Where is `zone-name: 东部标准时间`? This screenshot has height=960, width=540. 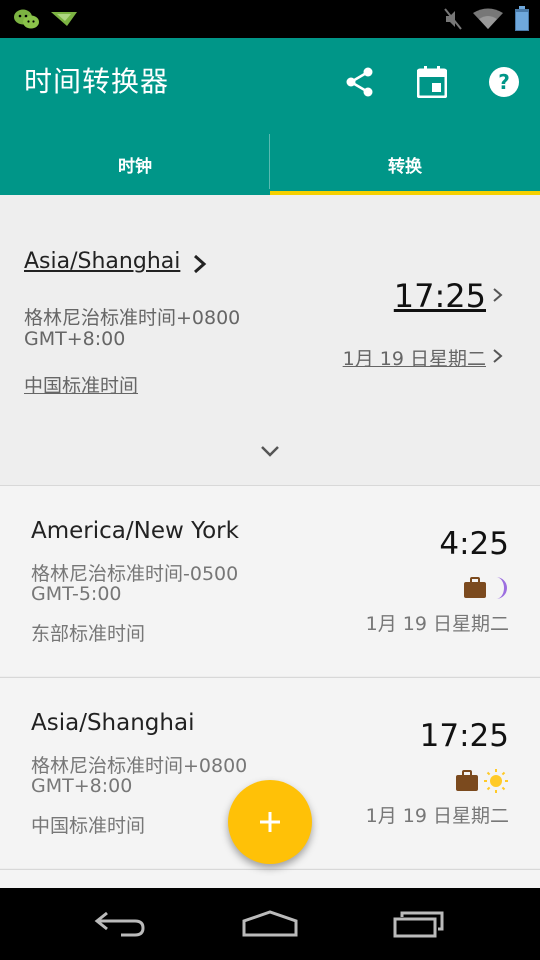
zone-name: 东部标准时间 is located at coordinates (88, 634).